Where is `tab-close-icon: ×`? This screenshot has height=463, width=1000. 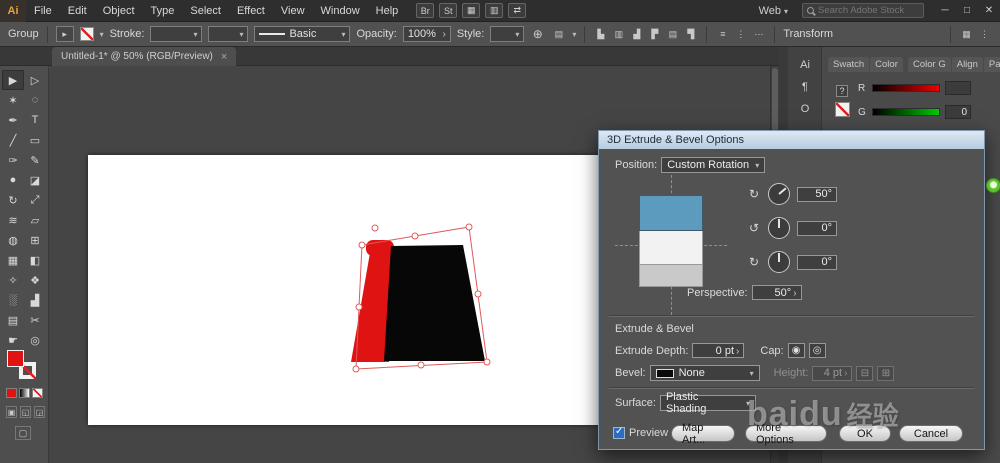 tab-close-icon: × is located at coordinates (224, 57).